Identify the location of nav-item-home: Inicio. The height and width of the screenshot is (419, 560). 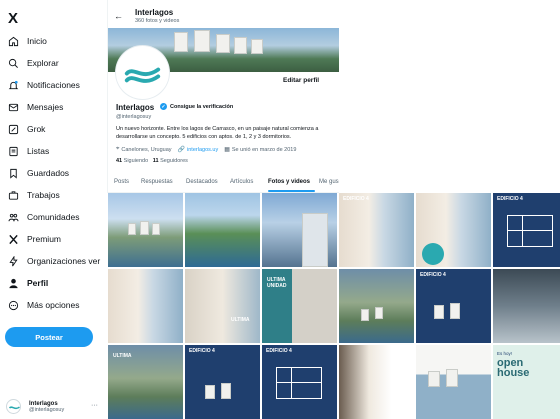
(26, 41).